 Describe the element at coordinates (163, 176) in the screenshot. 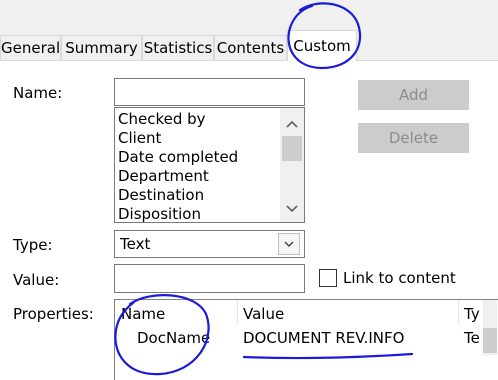

I see `list-item: Department` at that location.